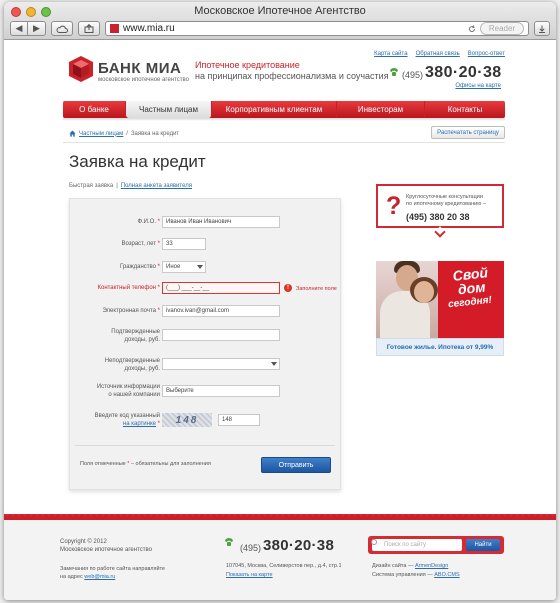  I want to click on promo-banner: Свой дом сегодня!, so click(440, 299).